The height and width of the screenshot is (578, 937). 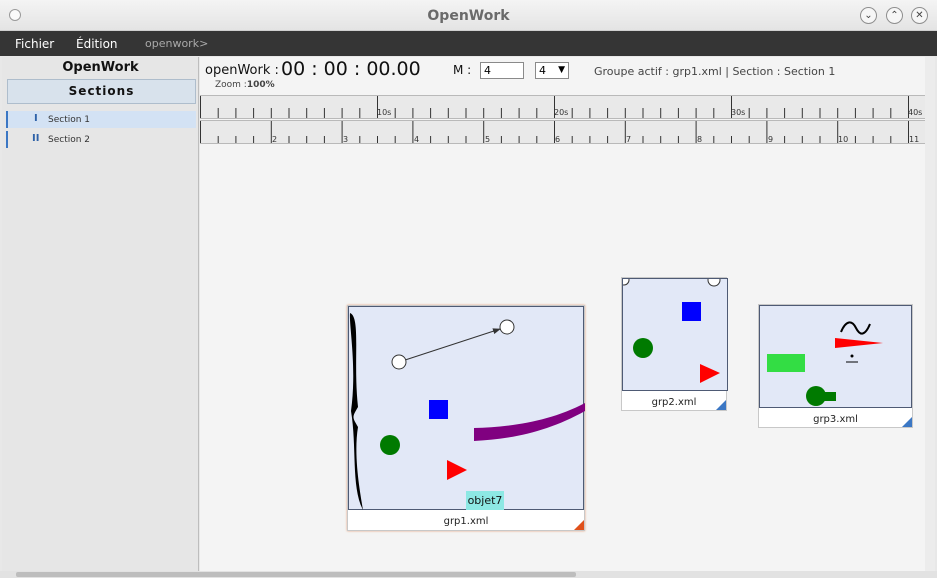 What do you see at coordinates (468, 43) in the screenshot?
I see `menu-bar: Fichier Édition openwork>` at bounding box center [468, 43].